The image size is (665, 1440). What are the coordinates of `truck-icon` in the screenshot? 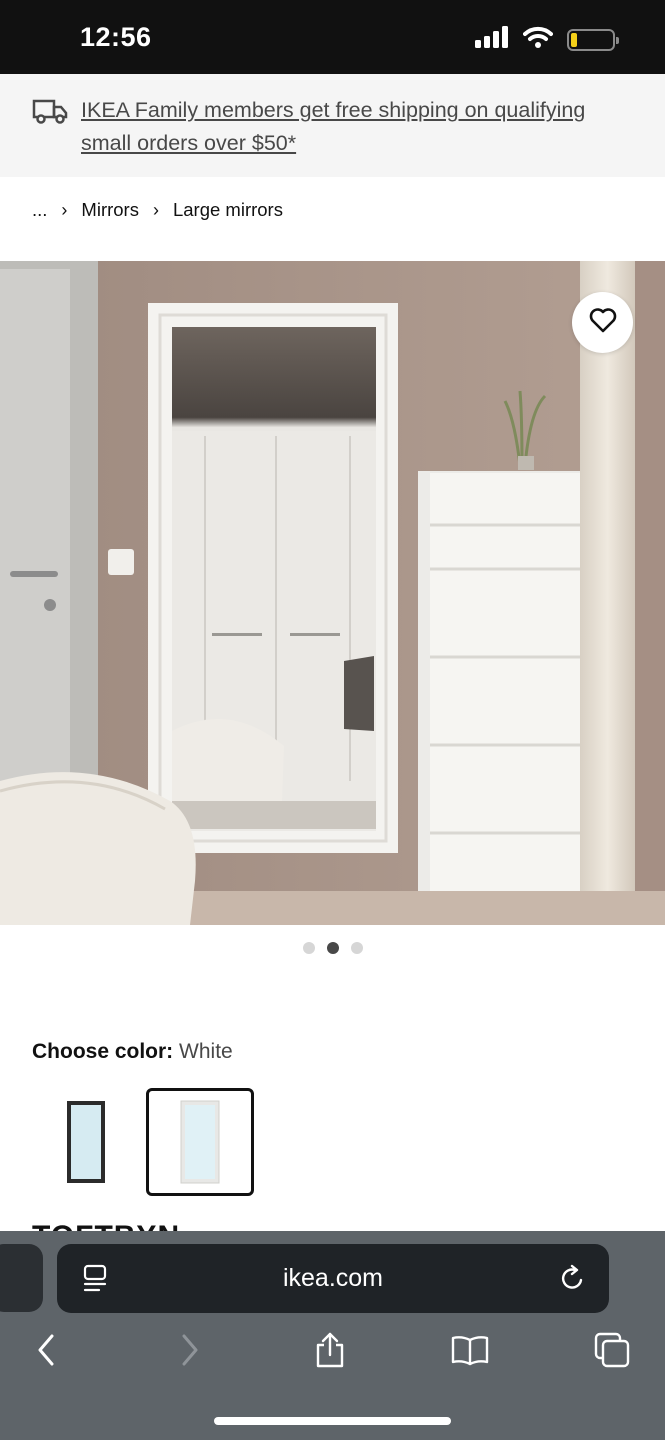 It's located at (50, 113).